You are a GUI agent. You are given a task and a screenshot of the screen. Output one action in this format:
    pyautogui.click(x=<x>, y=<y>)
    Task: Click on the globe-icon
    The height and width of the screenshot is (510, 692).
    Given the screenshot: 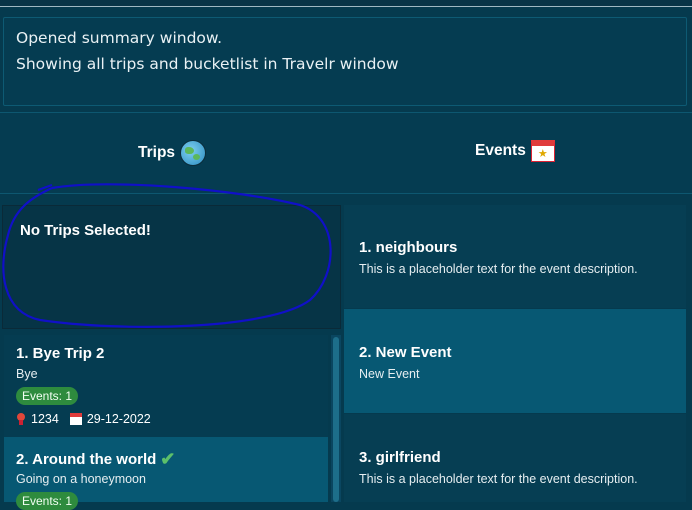 What is the action you would take?
    pyautogui.click(x=193, y=153)
    